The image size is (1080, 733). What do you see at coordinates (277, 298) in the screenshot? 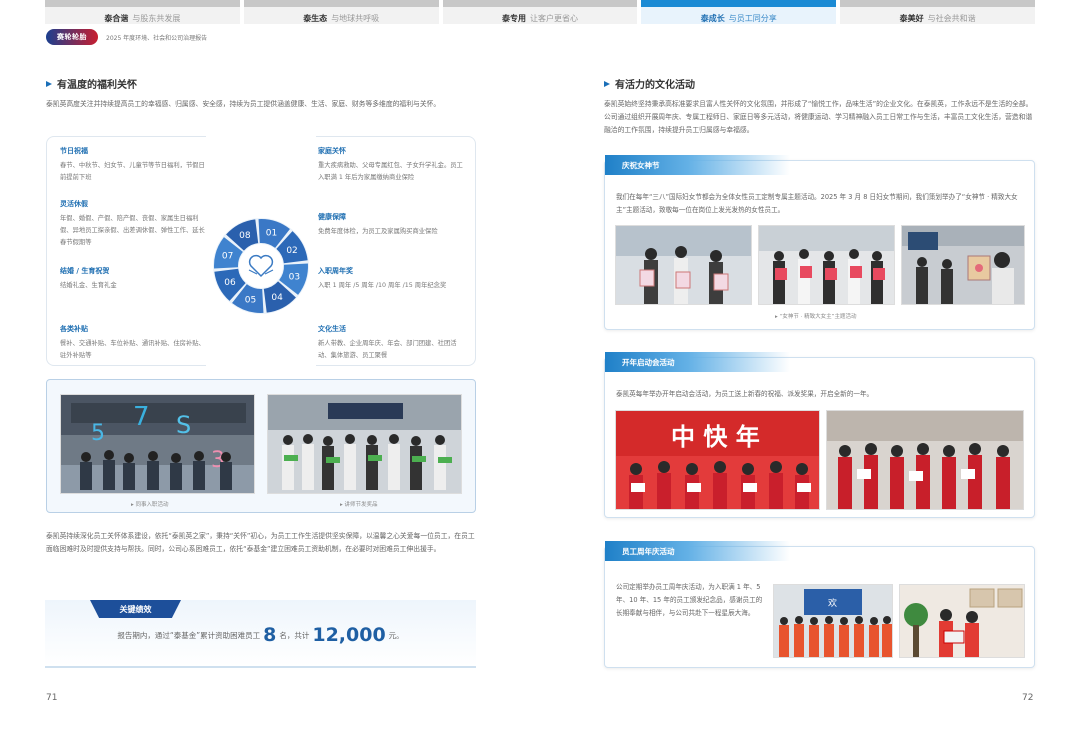
I see `wheel-number: 04` at bounding box center [277, 298].